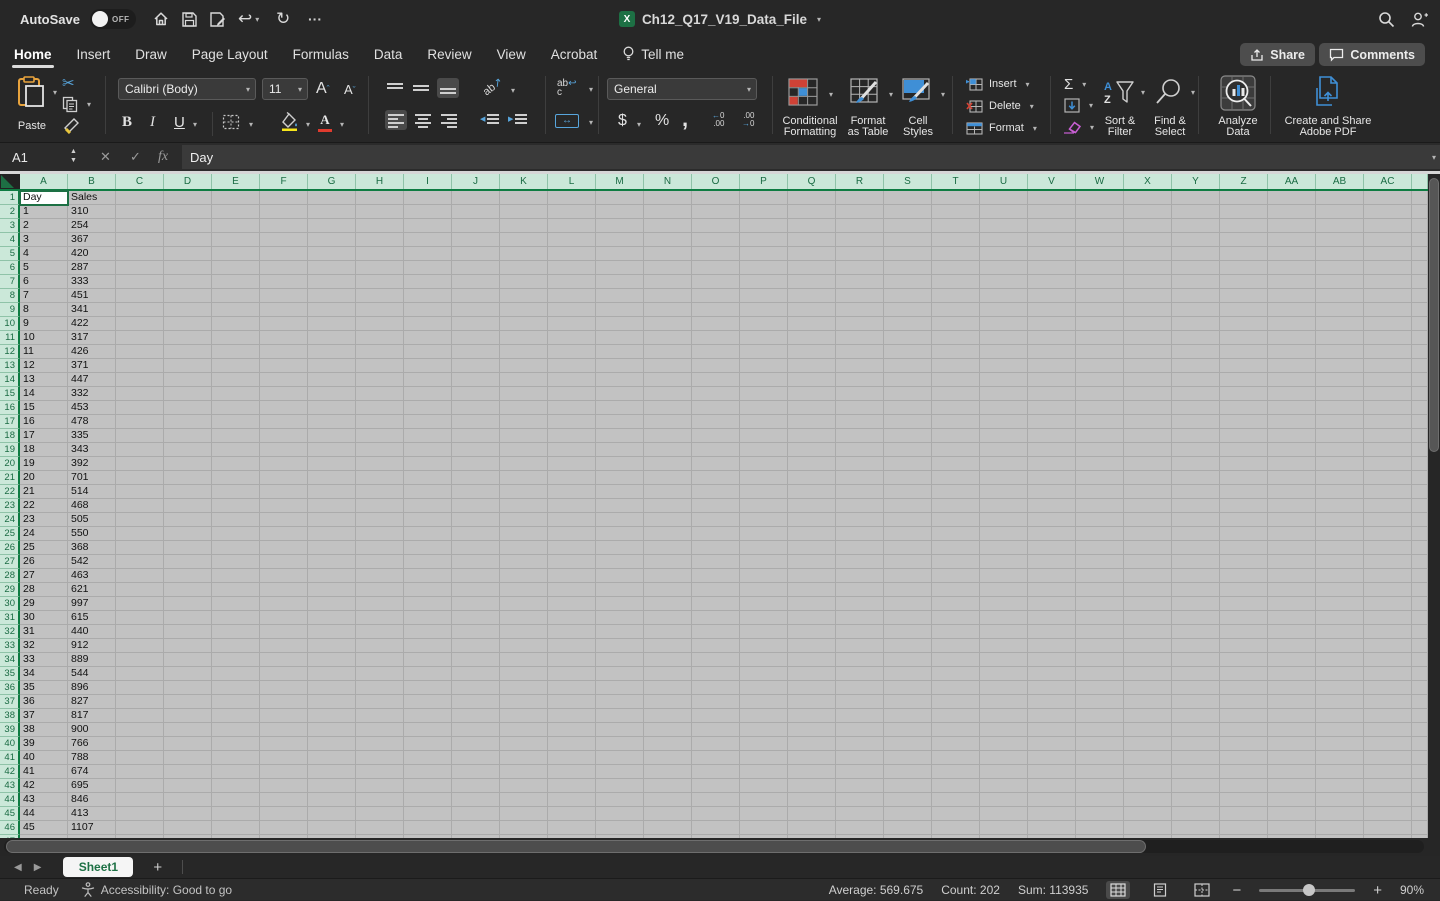 The image size is (1440, 901). Describe the element at coordinates (140, 394) in the screenshot. I see `cell-C15` at that location.